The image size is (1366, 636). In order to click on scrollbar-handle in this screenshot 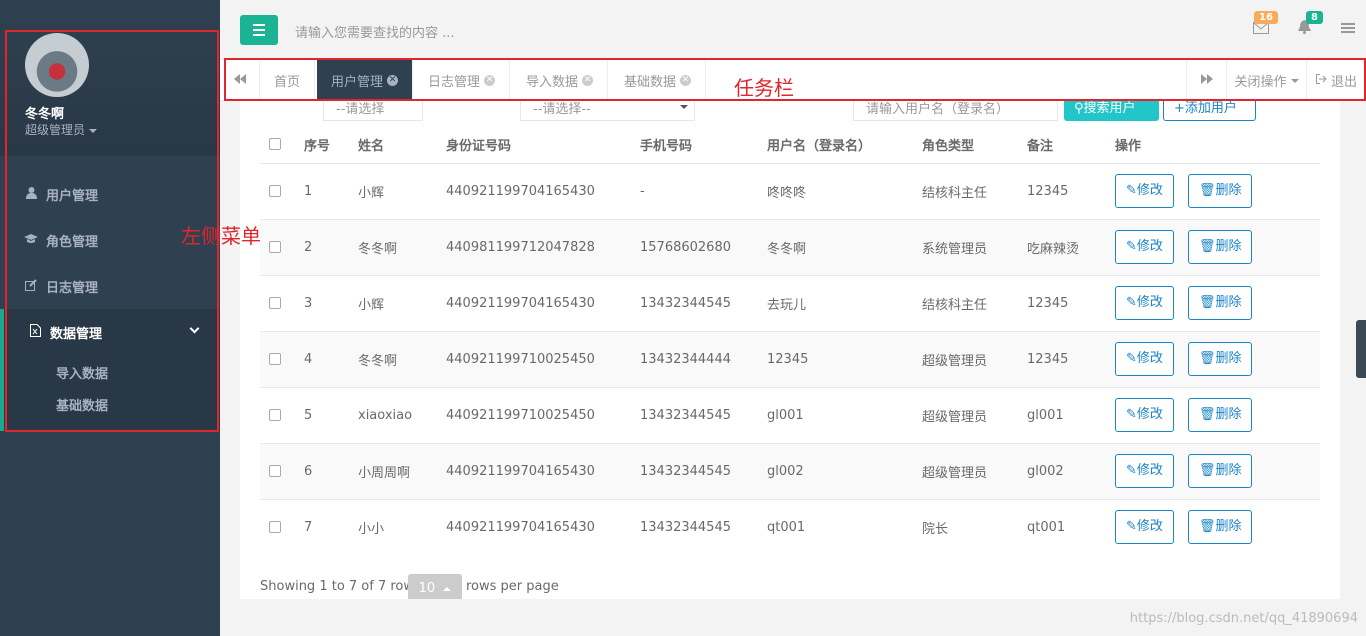, I will do `click(1361, 349)`.